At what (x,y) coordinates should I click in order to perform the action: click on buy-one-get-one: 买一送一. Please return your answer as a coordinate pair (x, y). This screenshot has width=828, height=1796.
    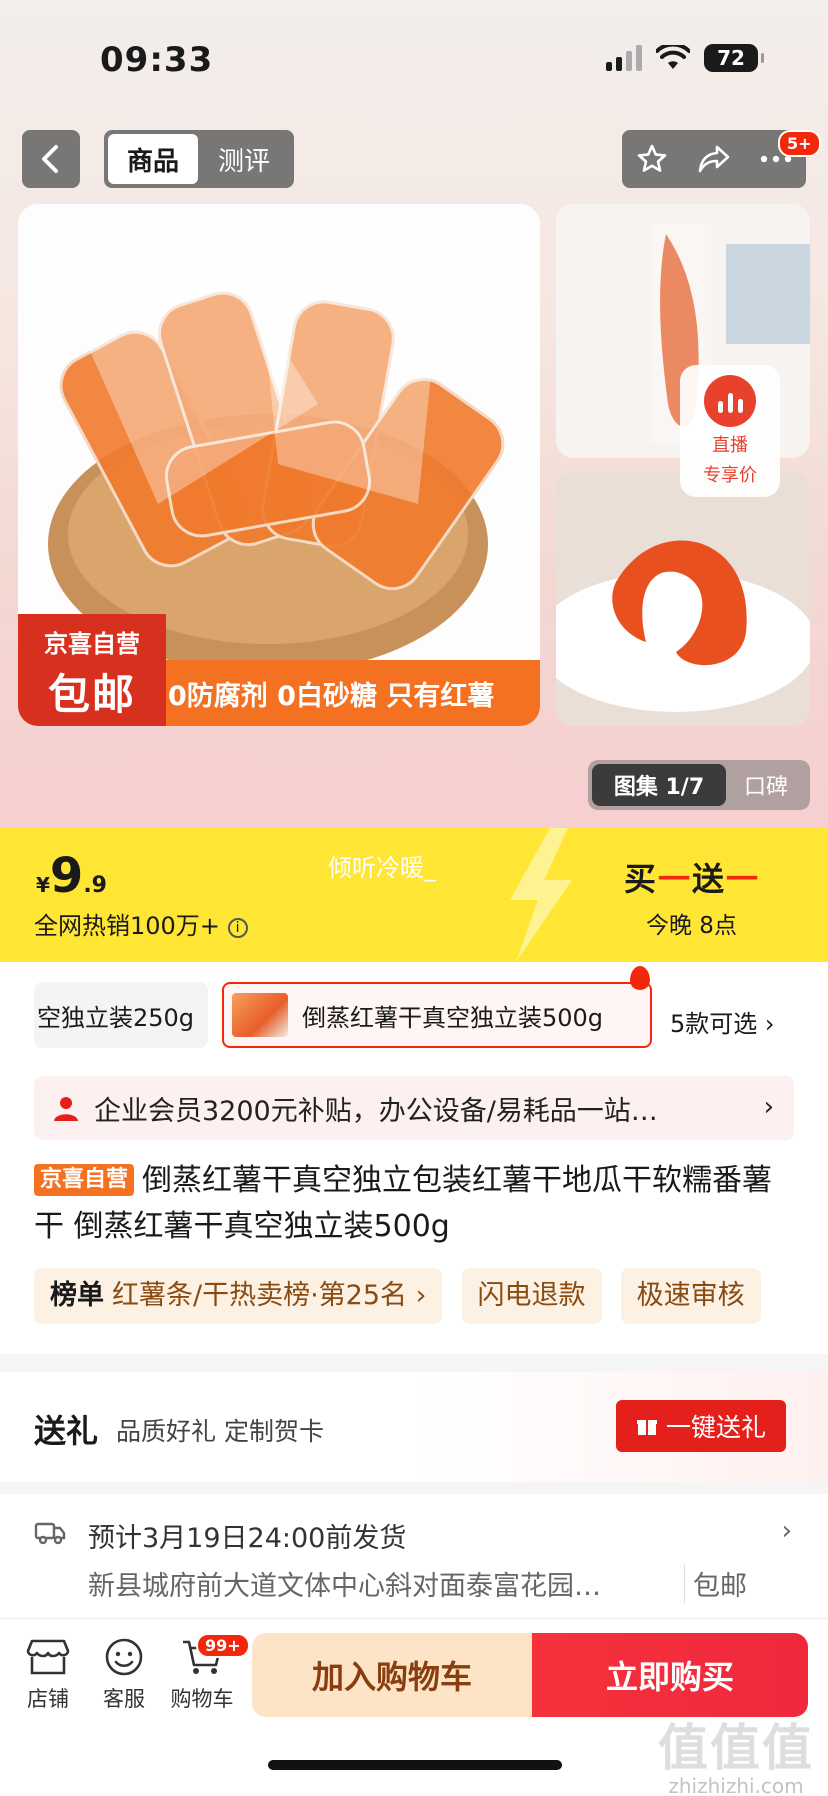
    Looking at the image, I should click on (692, 877).